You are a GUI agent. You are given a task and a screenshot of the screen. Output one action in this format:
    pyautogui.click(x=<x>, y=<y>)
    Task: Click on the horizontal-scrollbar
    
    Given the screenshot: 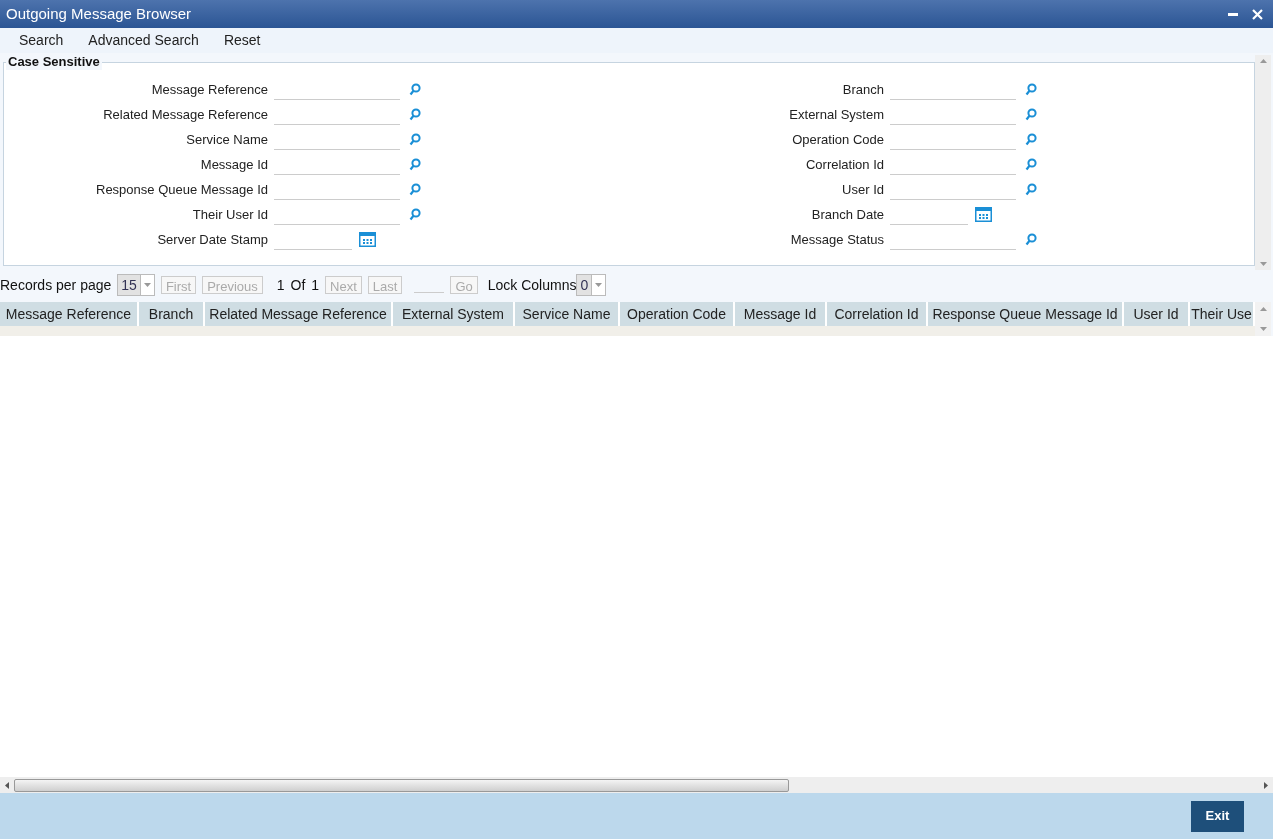 What is the action you would take?
    pyautogui.click(x=636, y=785)
    